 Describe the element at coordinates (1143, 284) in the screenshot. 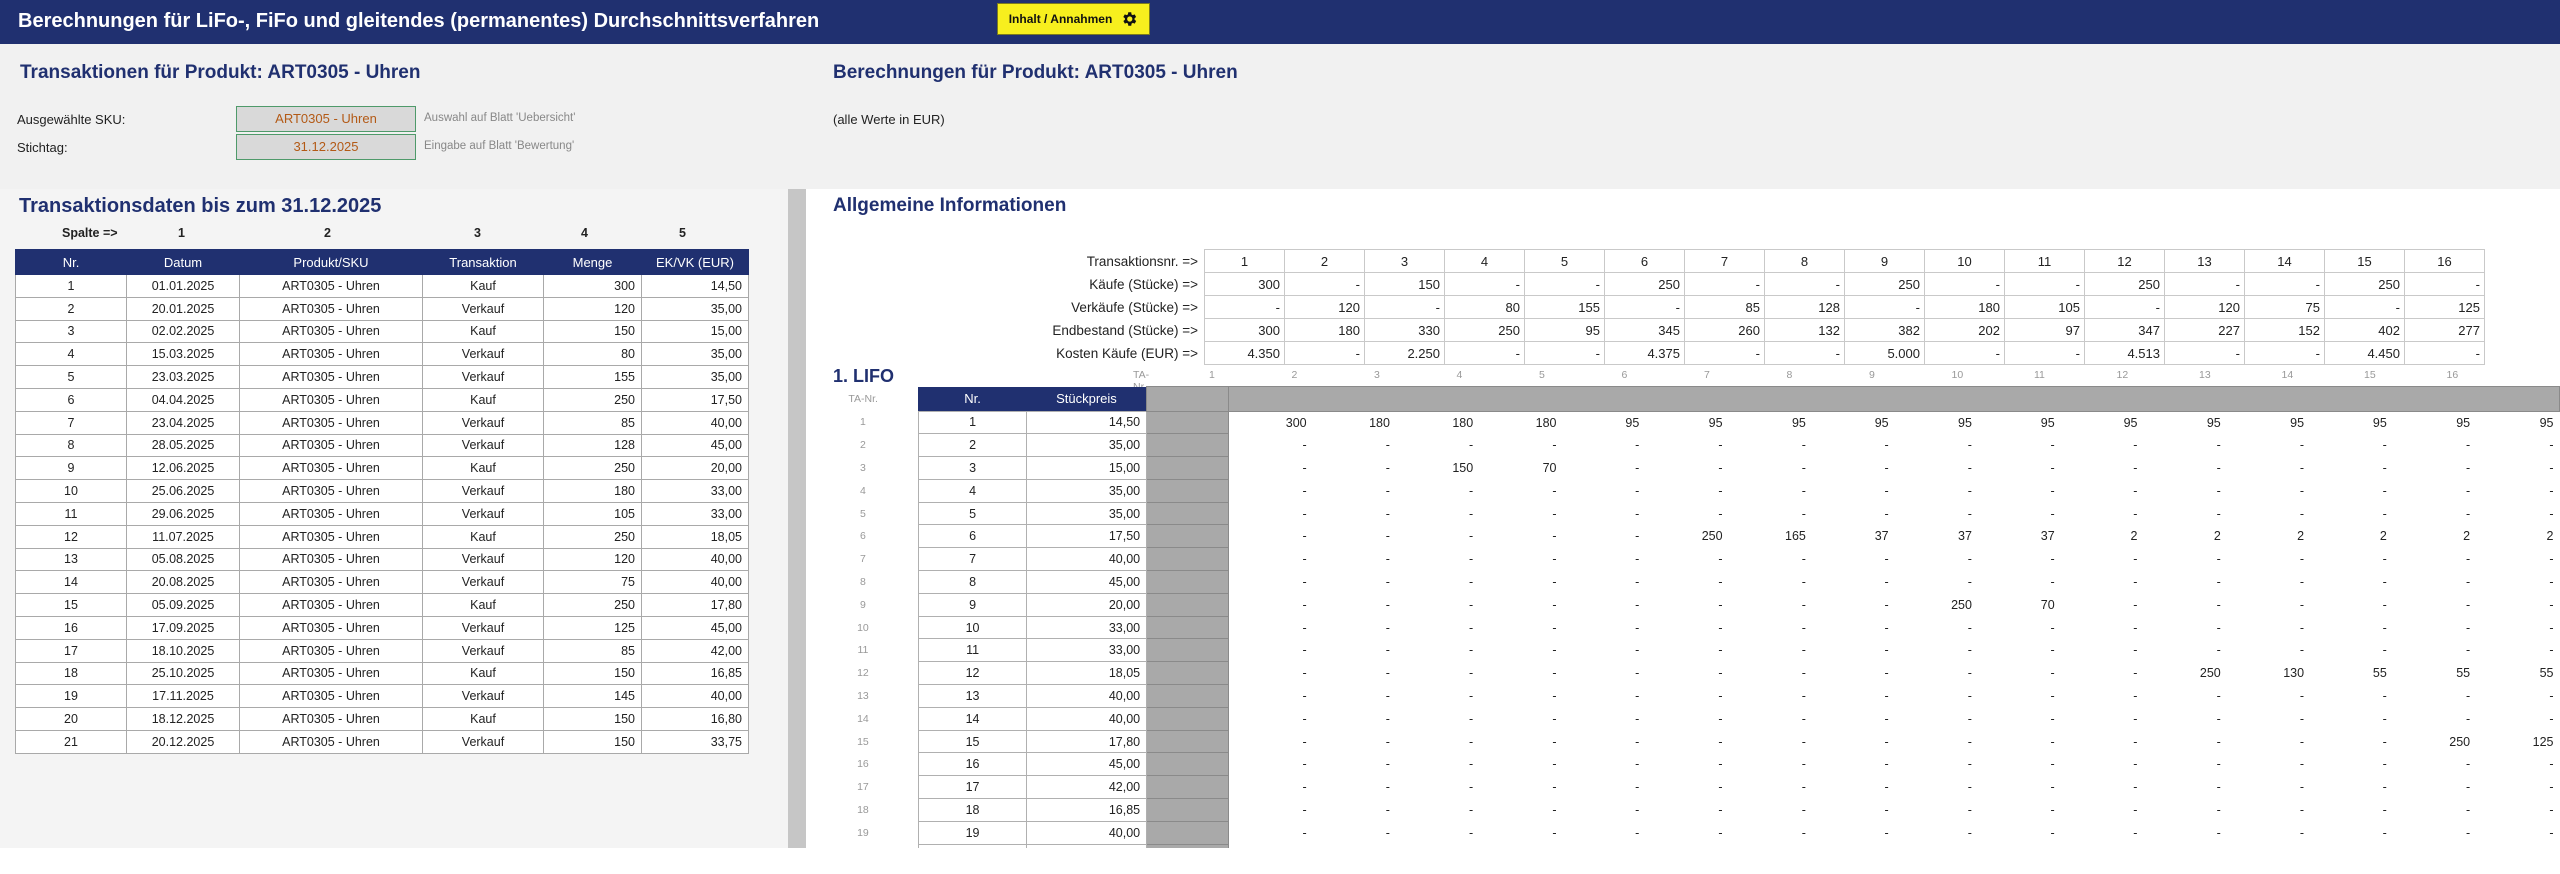

I see `info-row-label: Käufe (Stücke) =>` at that location.